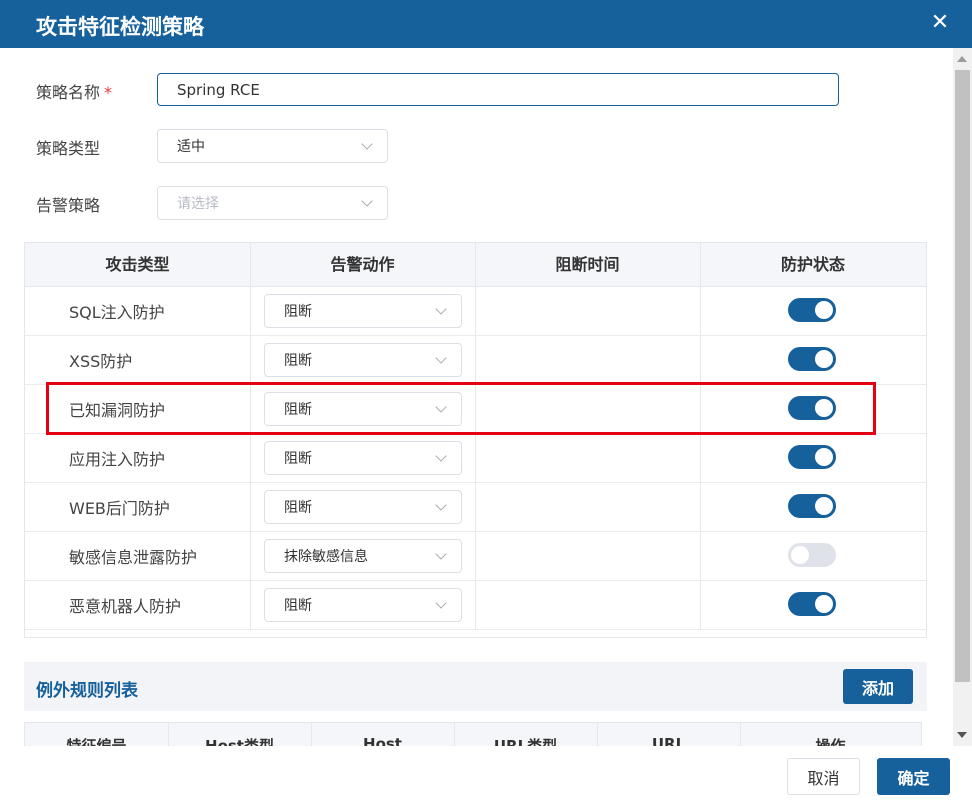 This screenshot has height=808, width=972. I want to click on attack-type-label: 恶意机器人防护, so click(125, 606).